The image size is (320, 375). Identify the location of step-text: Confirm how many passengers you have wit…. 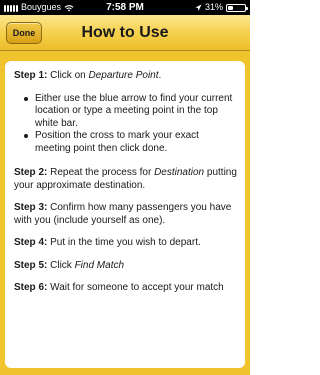
(123, 214).